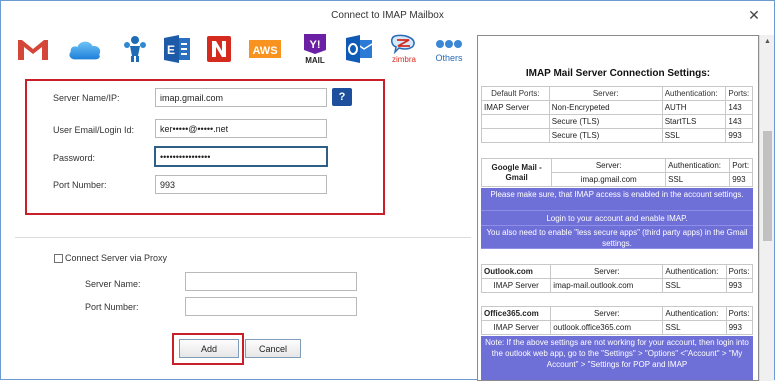 The height and width of the screenshot is (381, 775). Describe the element at coordinates (135, 49) in the screenshot. I see `ibm-icon` at that location.